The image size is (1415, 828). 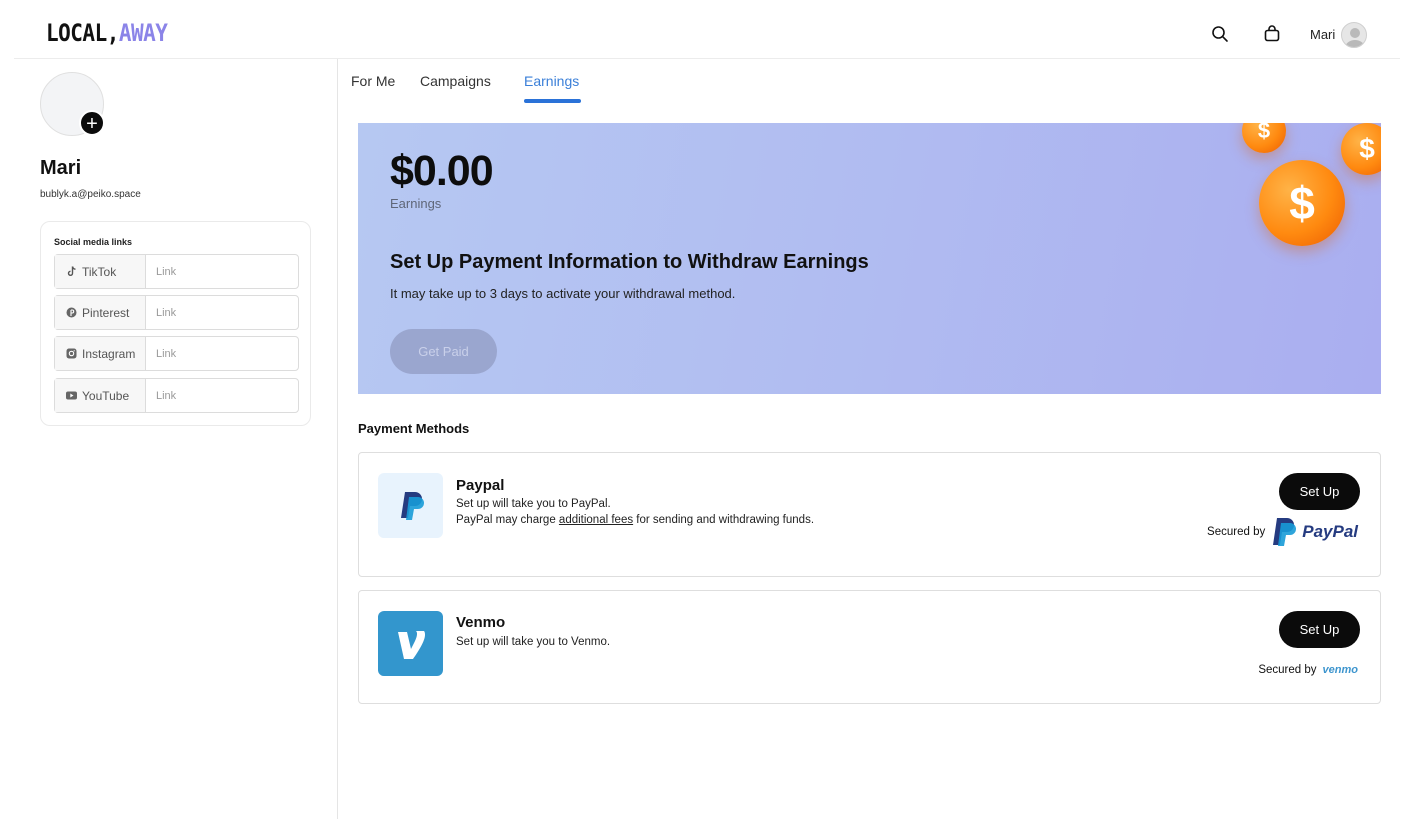 I want to click on social-label-text: Pinterest, so click(x=106, y=312).